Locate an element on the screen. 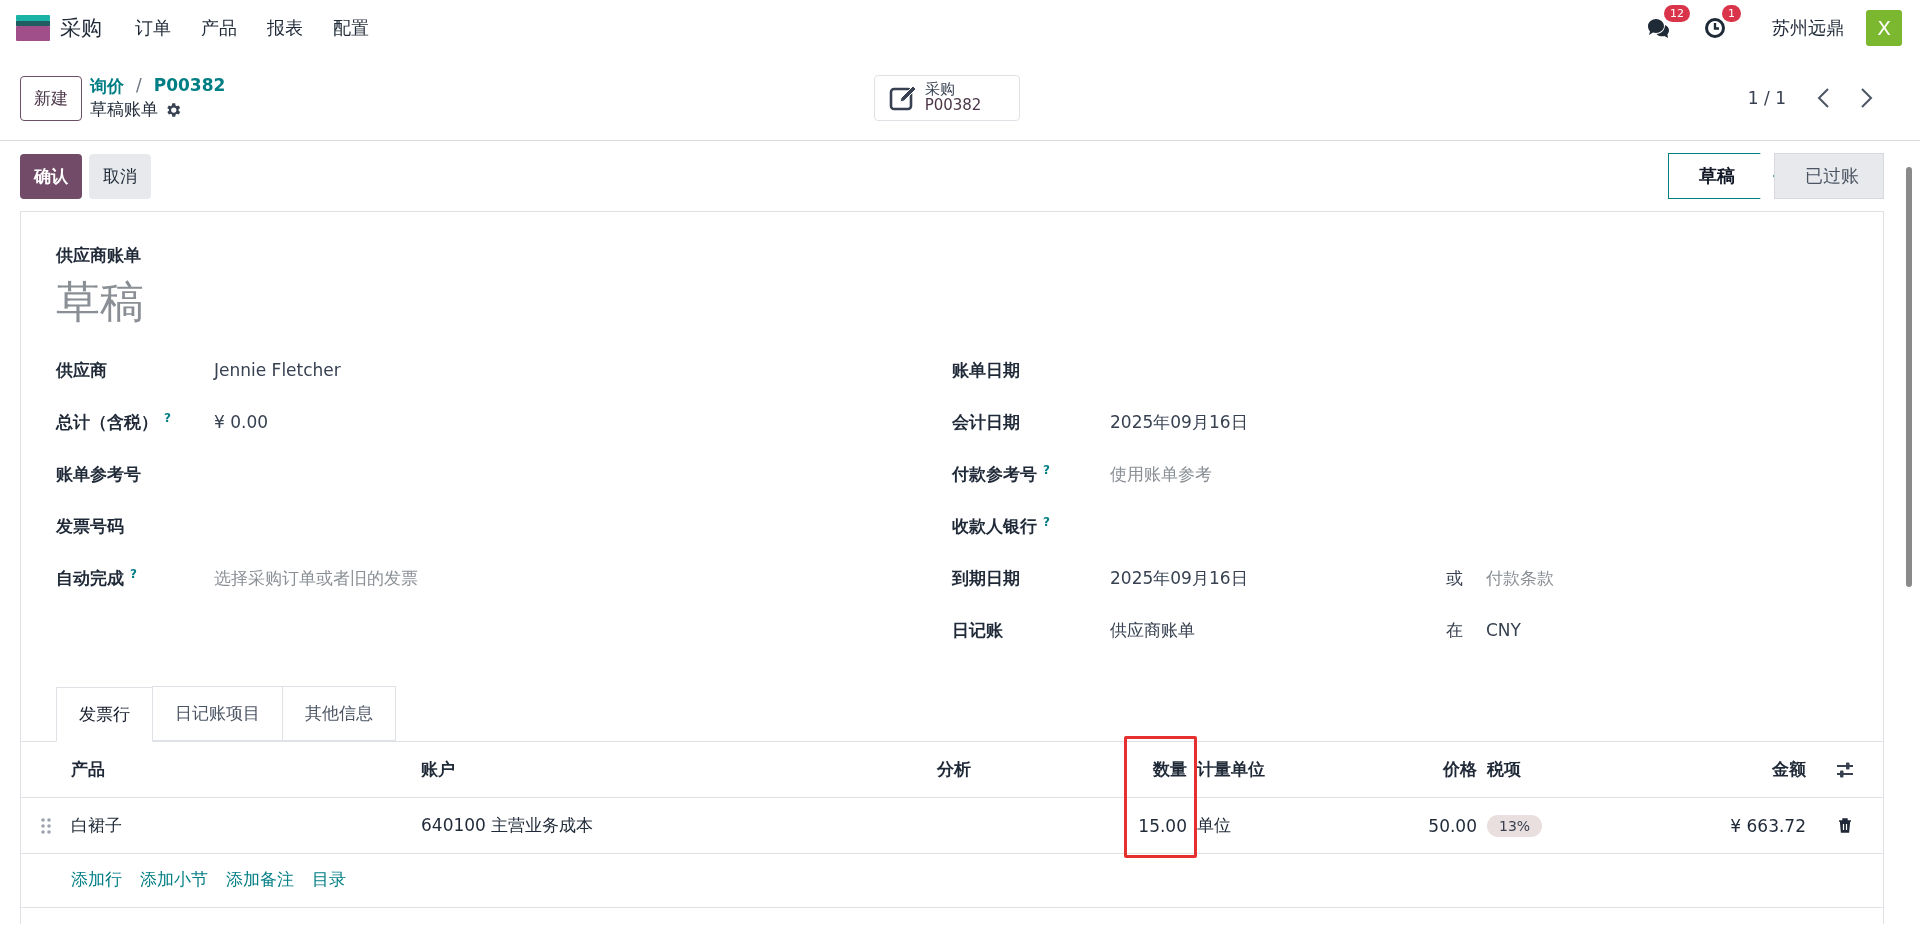 This screenshot has height=931, width=1920. breadcrumb-link: 询价 is located at coordinates (107, 86).